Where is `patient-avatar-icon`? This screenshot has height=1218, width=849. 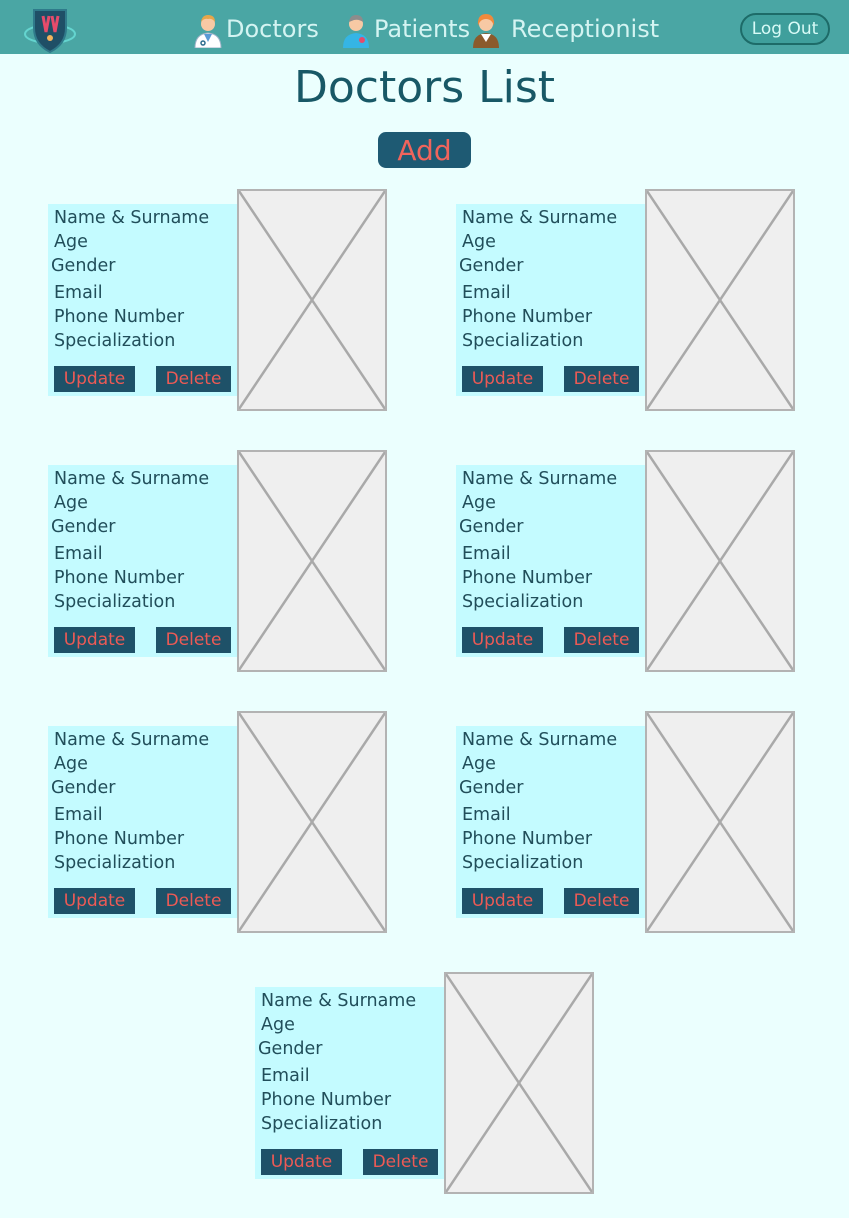 patient-avatar-icon is located at coordinates (356, 31).